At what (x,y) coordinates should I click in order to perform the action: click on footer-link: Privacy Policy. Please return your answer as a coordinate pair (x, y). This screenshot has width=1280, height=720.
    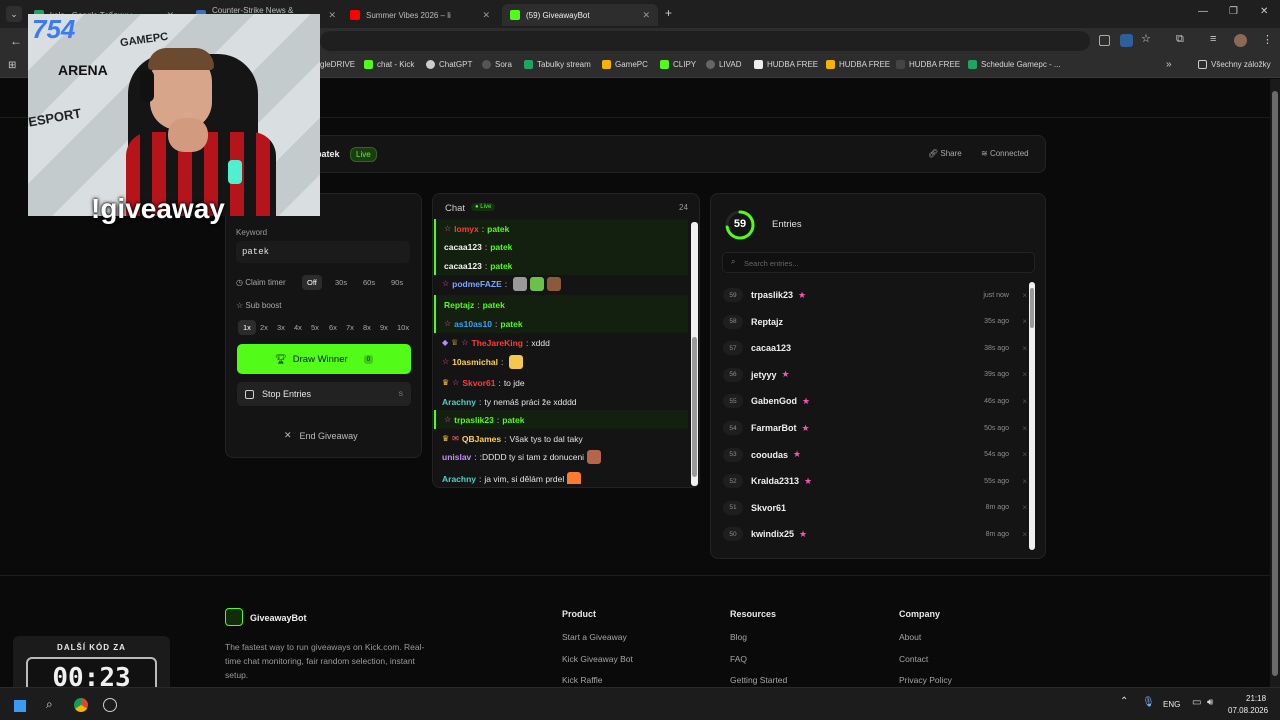
    Looking at the image, I should click on (925, 680).